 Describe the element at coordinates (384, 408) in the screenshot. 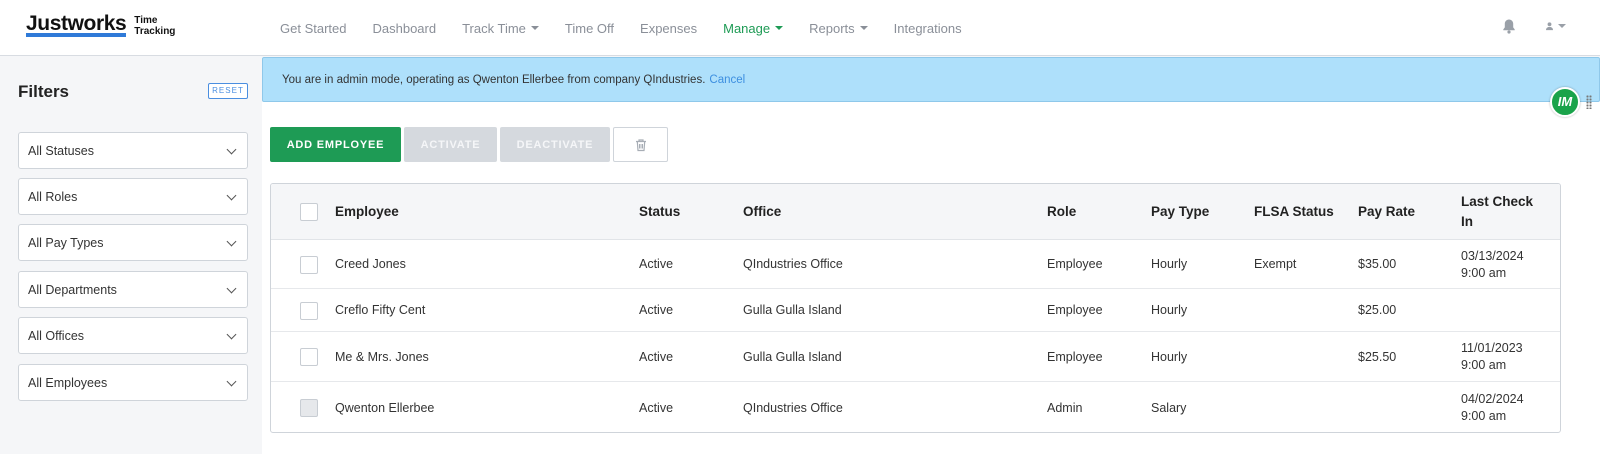

I see `cell-employee: Qwenton Ellerbee` at that location.